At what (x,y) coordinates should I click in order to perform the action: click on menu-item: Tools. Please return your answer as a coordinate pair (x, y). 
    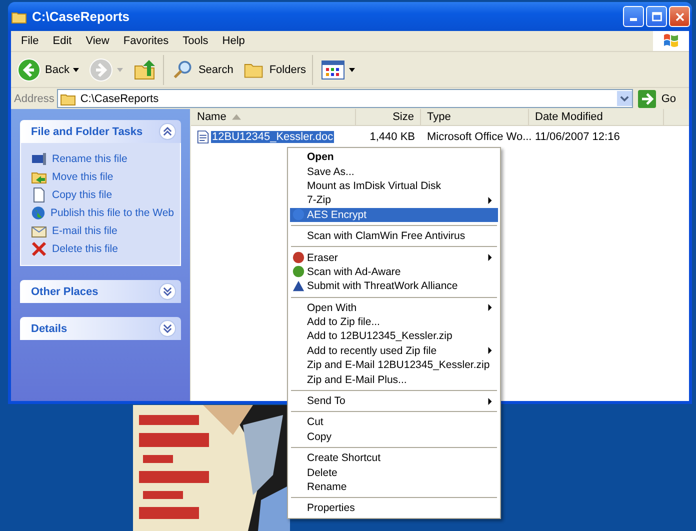
    Looking at the image, I should click on (196, 41).